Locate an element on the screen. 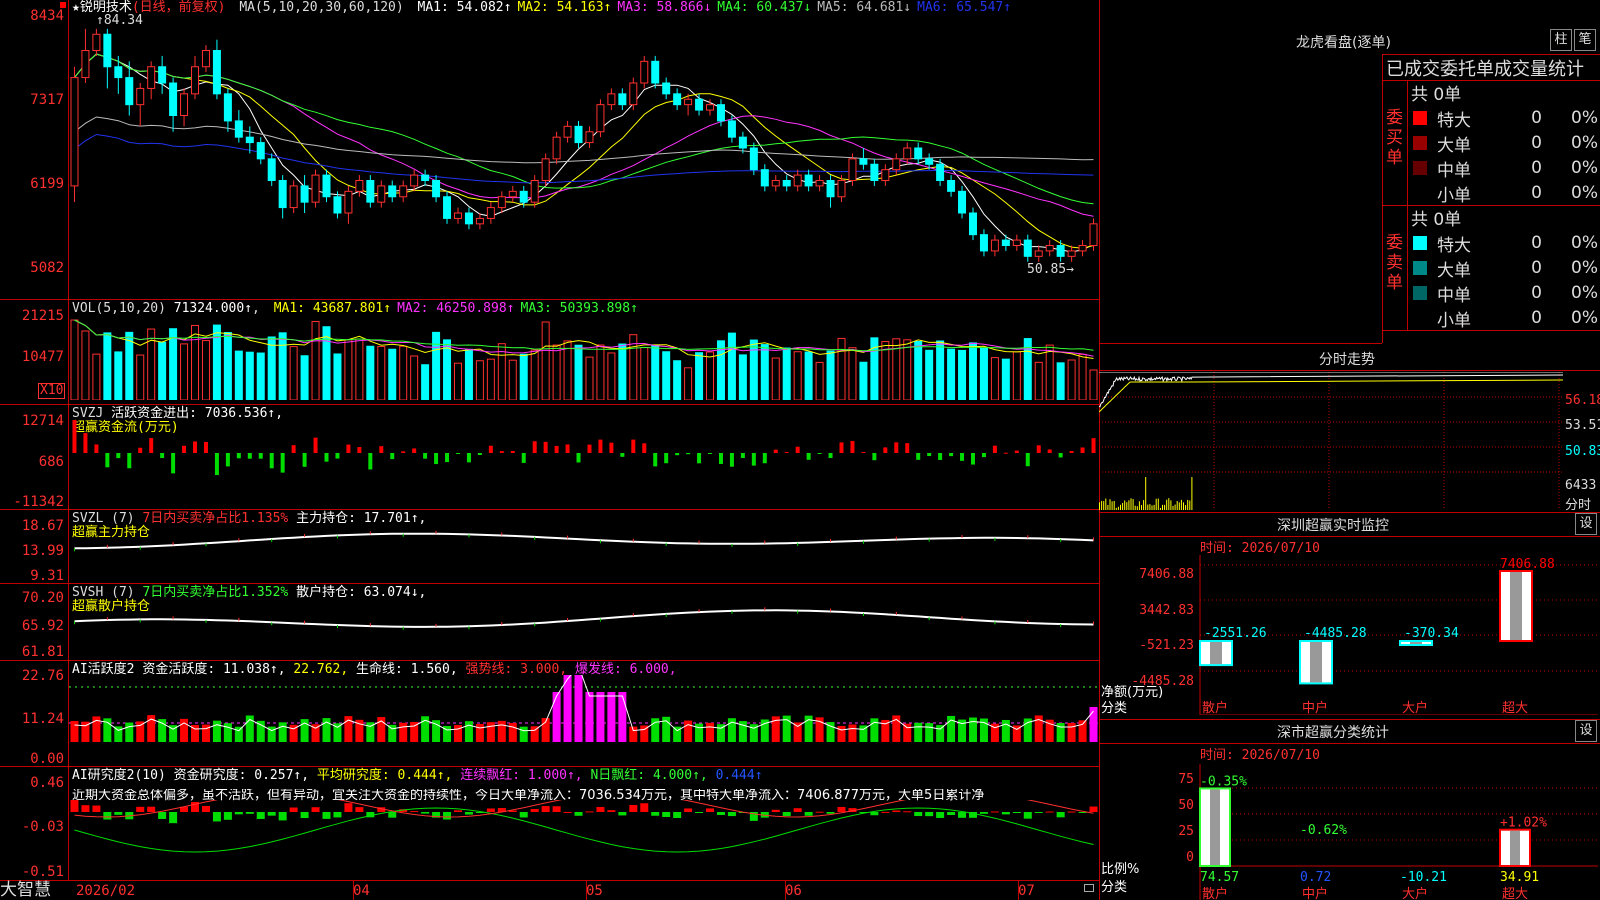 The width and height of the screenshot is (1600, 900). ma-title-3: MA3: 58.866↓ is located at coordinates (664, 7).